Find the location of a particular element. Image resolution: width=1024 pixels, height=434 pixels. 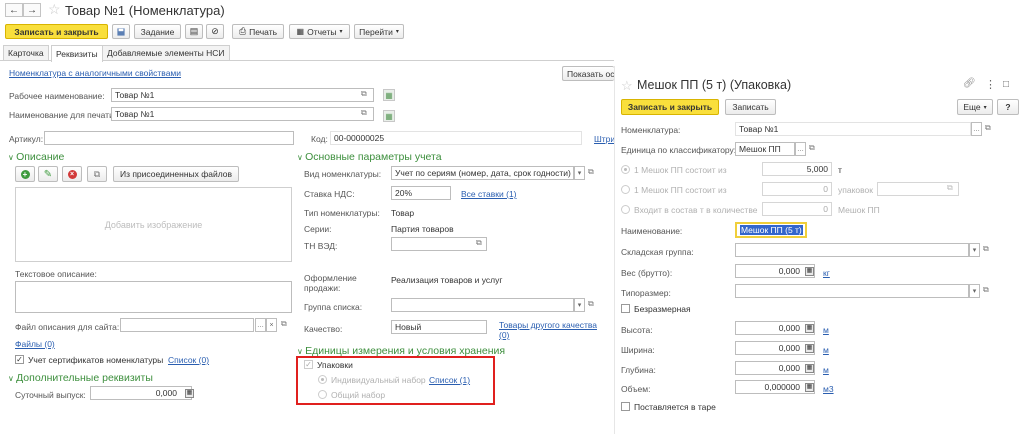

width-unit-link: м is located at coordinates (826, 350).